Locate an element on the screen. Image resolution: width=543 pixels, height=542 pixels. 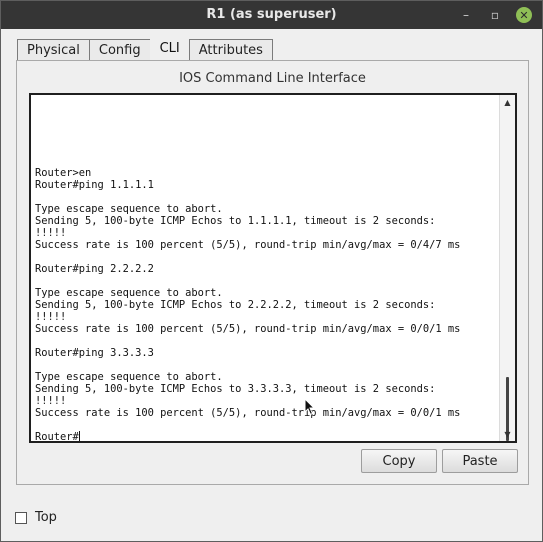
vertical-scrollbar: ▲ ▼ is located at coordinates (507, 268).